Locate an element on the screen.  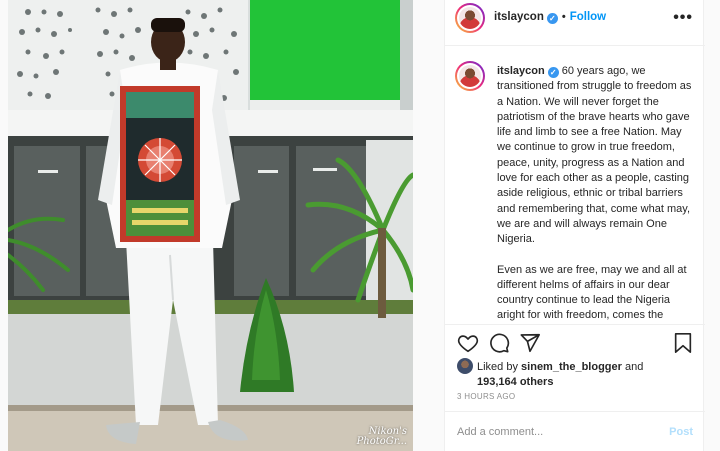
share-icon is located at coordinates (530, 343).